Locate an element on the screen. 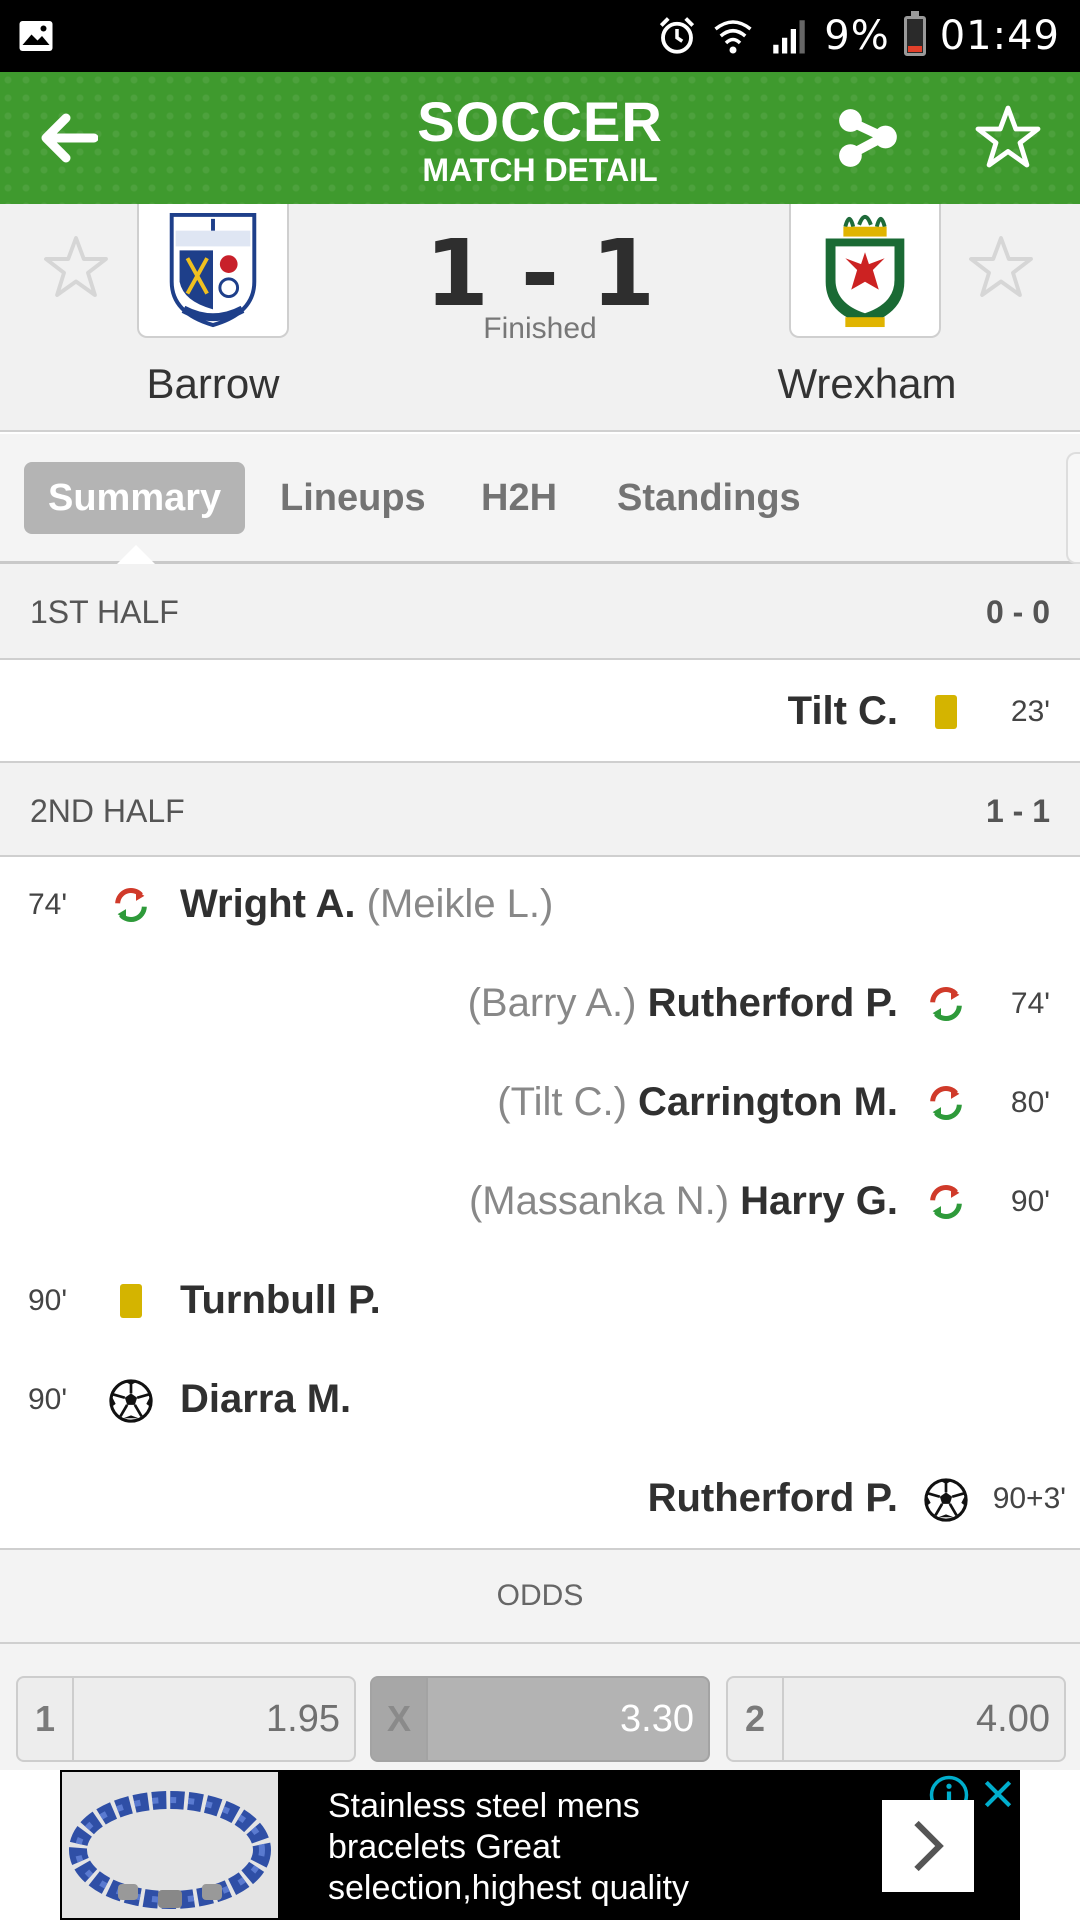 Image resolution: width=1080 pixels, height=1920 pixels. wrexham-crest-icon is located at coordinates (865, 271).